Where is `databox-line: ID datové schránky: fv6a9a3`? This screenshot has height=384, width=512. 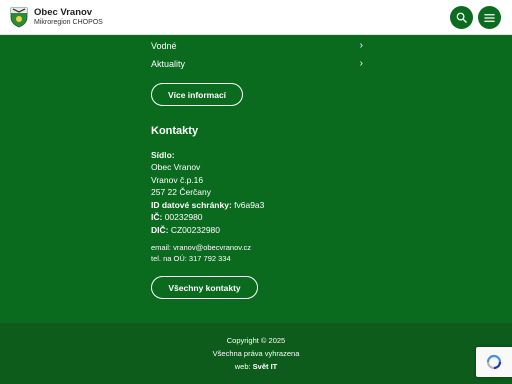
databox-line: ID datové schránky: fv6a9a3 is located at coordinates (207, 205).